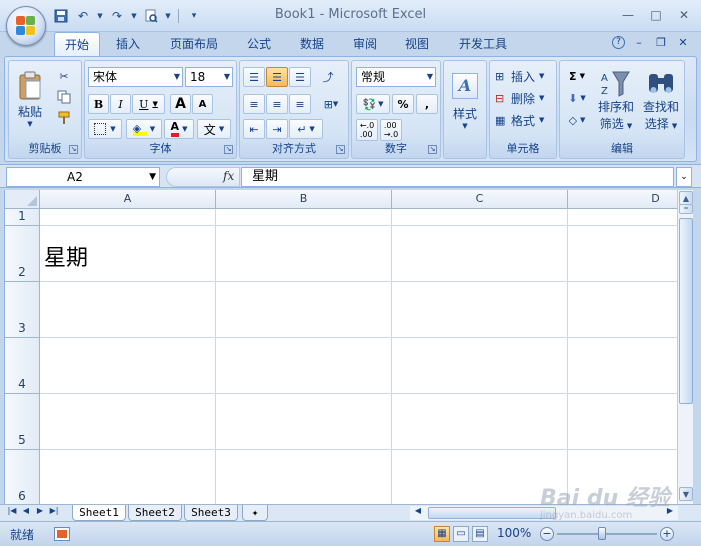 The image size is (701, 546). I want to click on name-box: A2 ▼, so click(83, 177).